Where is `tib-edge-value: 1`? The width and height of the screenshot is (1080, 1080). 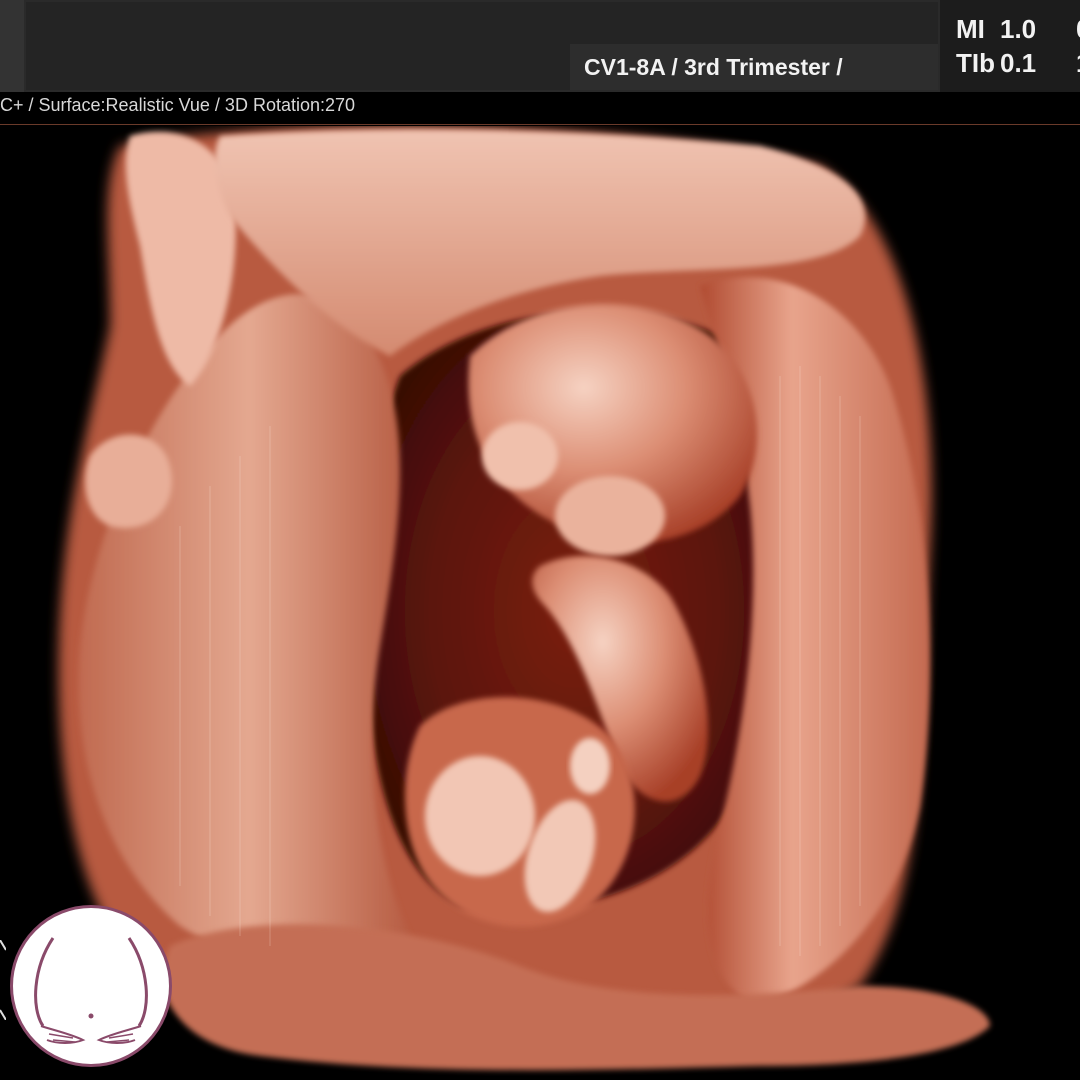
tib-edge-value: 1 is located at coordinates (1078, 63).